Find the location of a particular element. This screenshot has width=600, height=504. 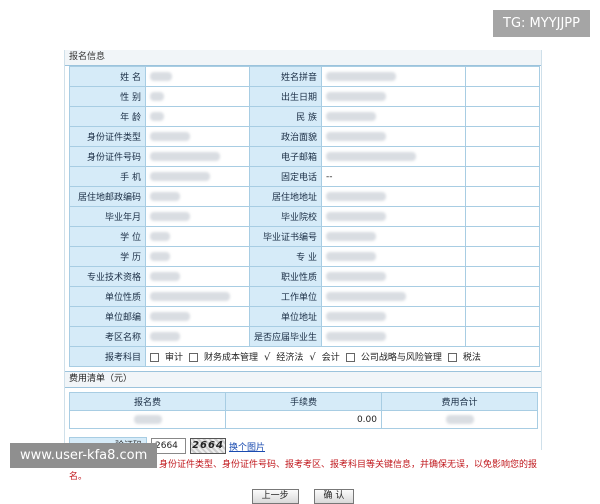

field-label: 毕业院校 is located at coordinates (285, 216).